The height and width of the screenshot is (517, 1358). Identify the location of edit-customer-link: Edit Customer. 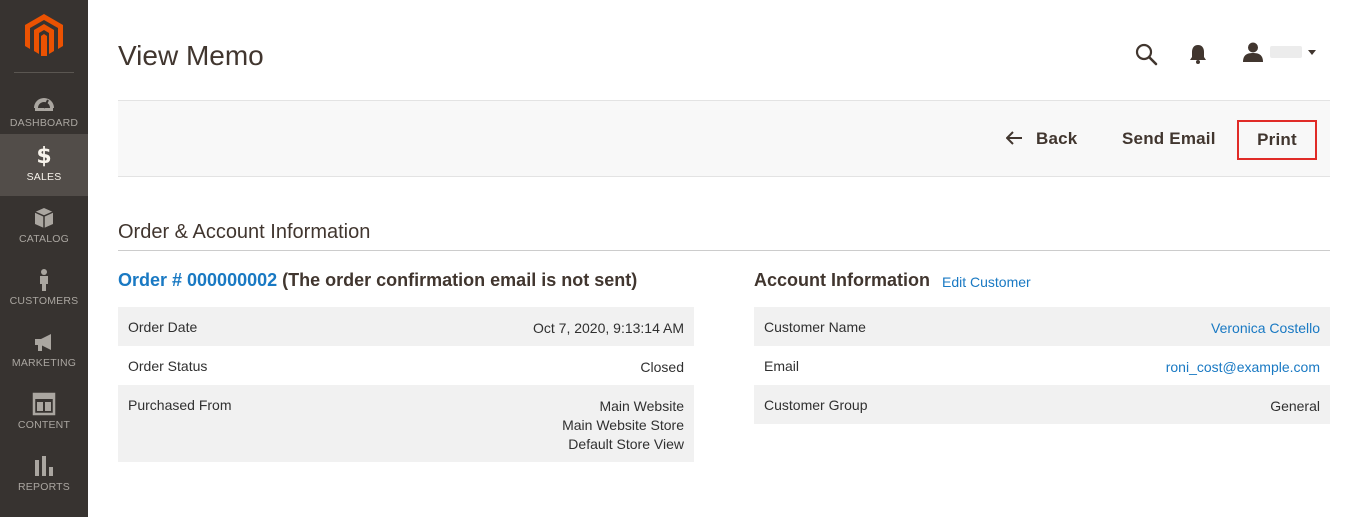
(986, 282).